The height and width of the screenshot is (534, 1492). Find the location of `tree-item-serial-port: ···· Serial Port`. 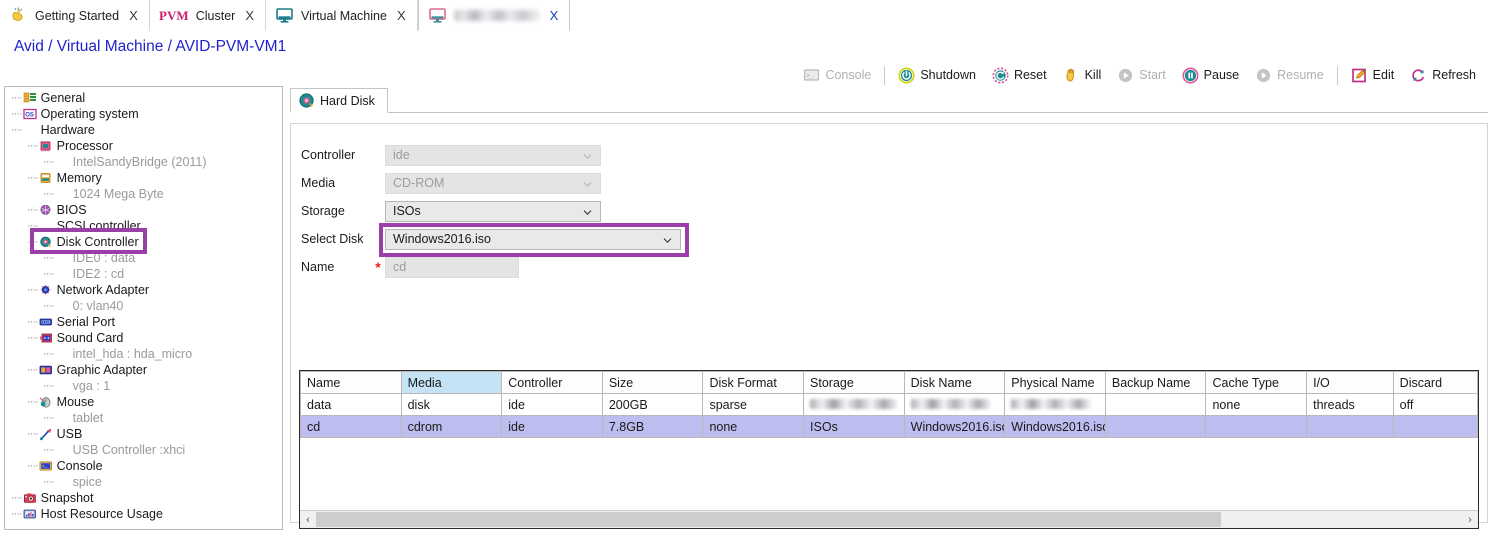

tree-item-serial-port: ···· Serial Port is located at coordinates (143, 322).